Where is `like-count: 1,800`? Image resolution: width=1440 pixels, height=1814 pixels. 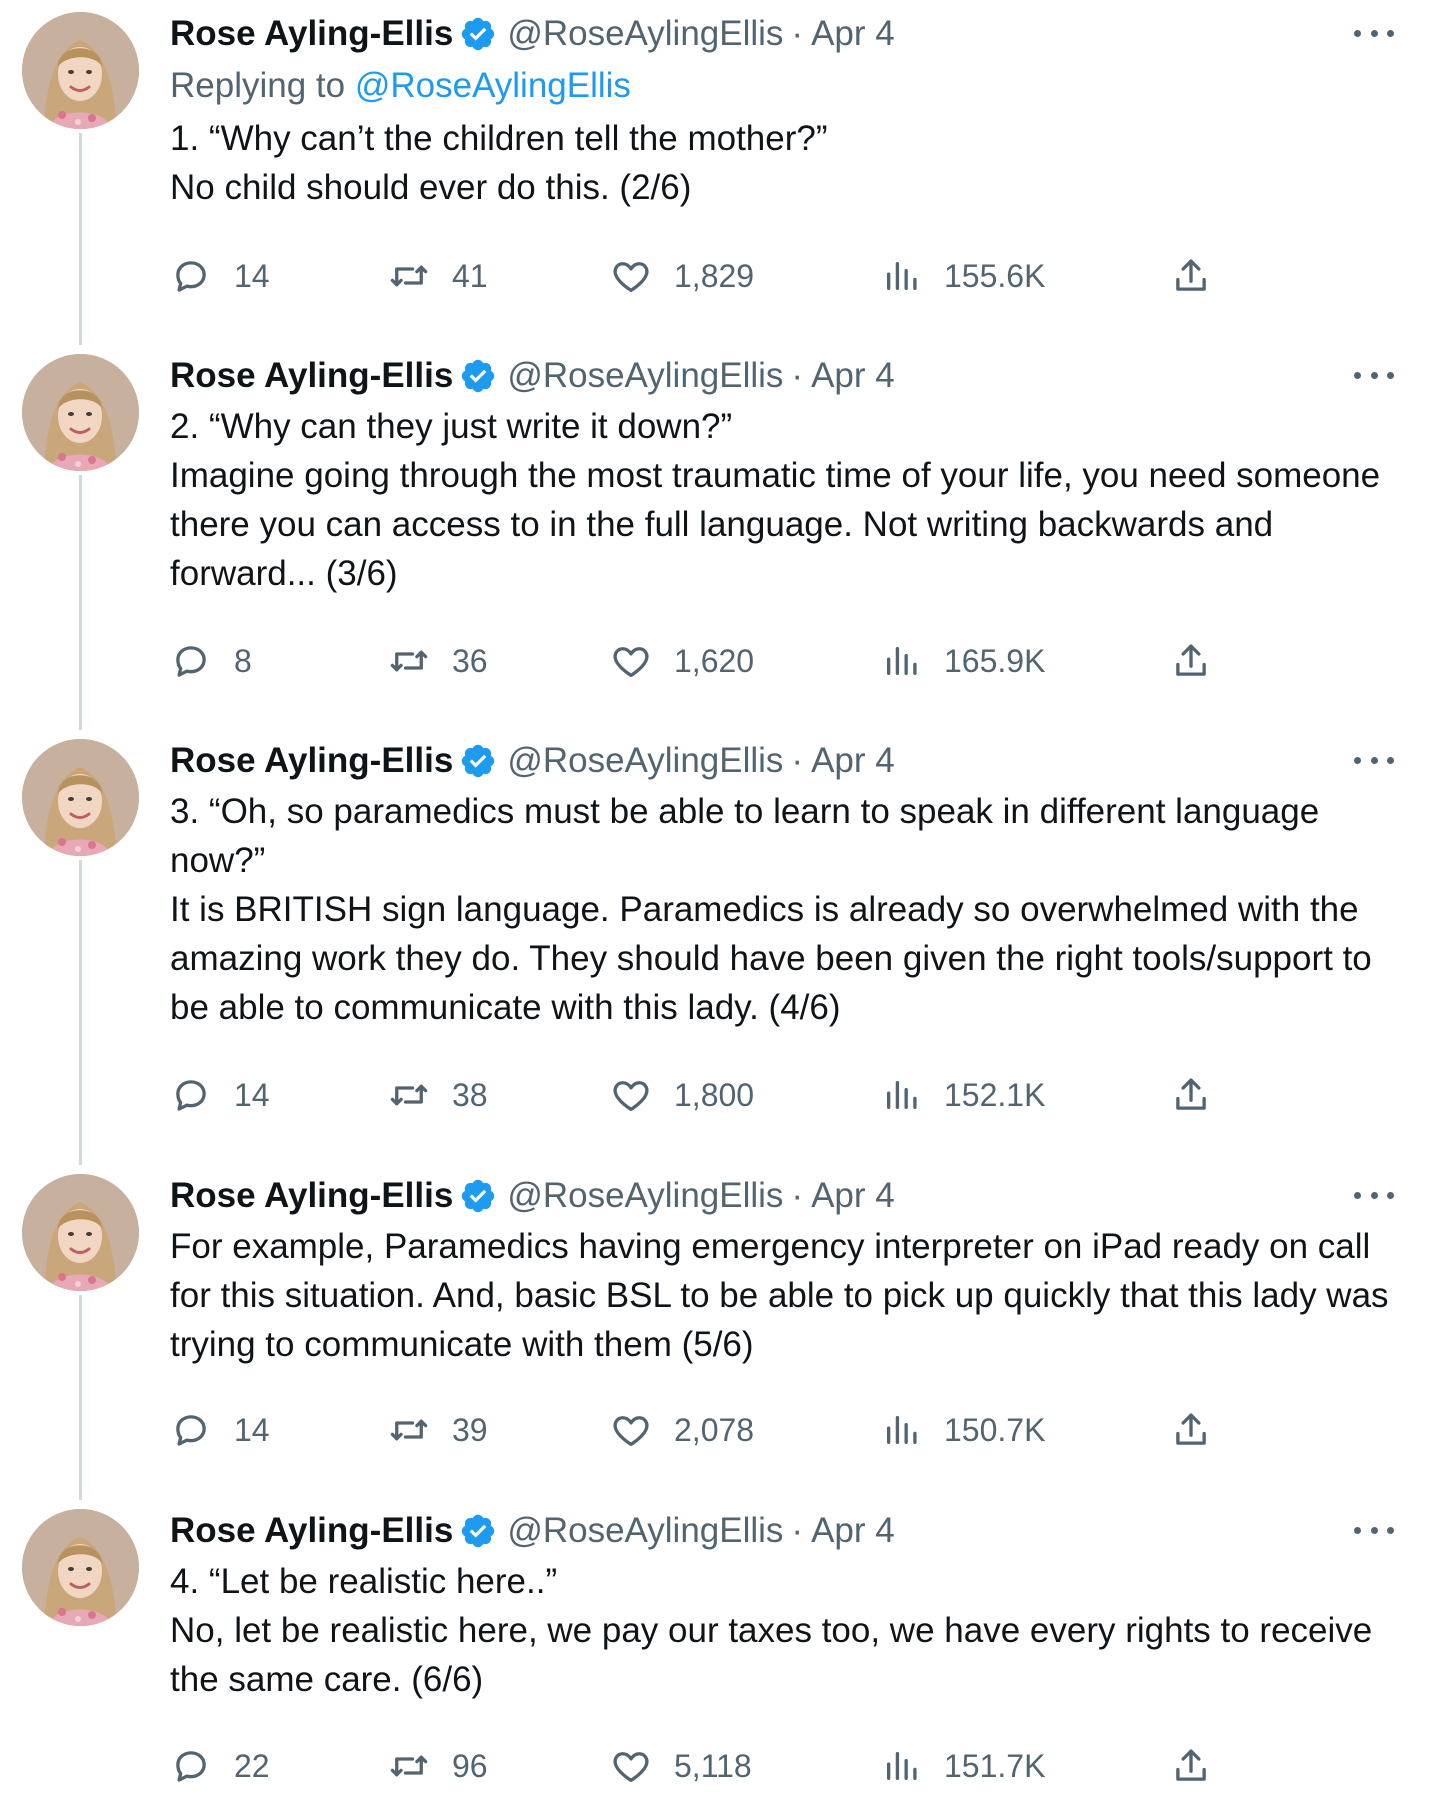 like-count: 1,800 is located at coordinates (714, 1094).